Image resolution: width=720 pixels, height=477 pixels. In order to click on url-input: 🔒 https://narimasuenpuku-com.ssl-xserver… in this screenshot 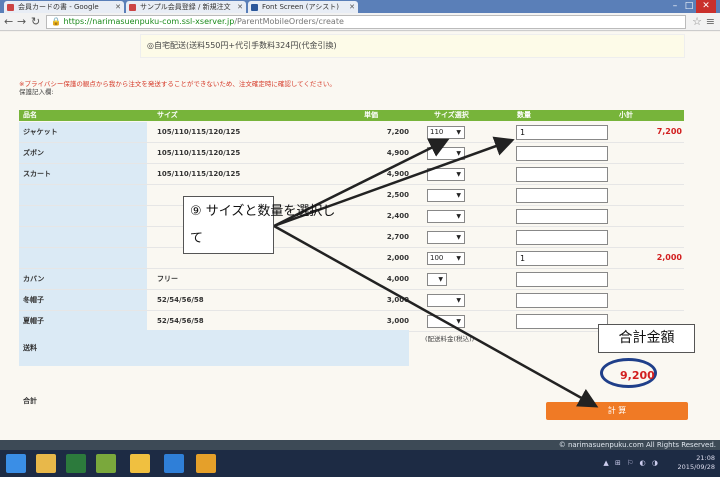, I will do `click(366, 22)`.